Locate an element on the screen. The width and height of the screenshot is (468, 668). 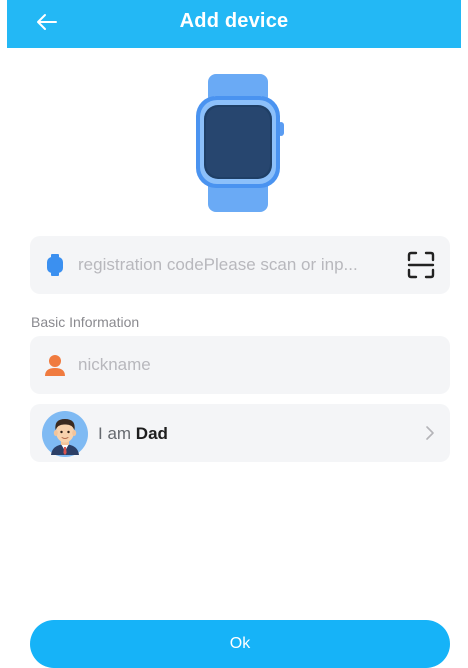
registration-code-field is located at coordinates (240, 265).